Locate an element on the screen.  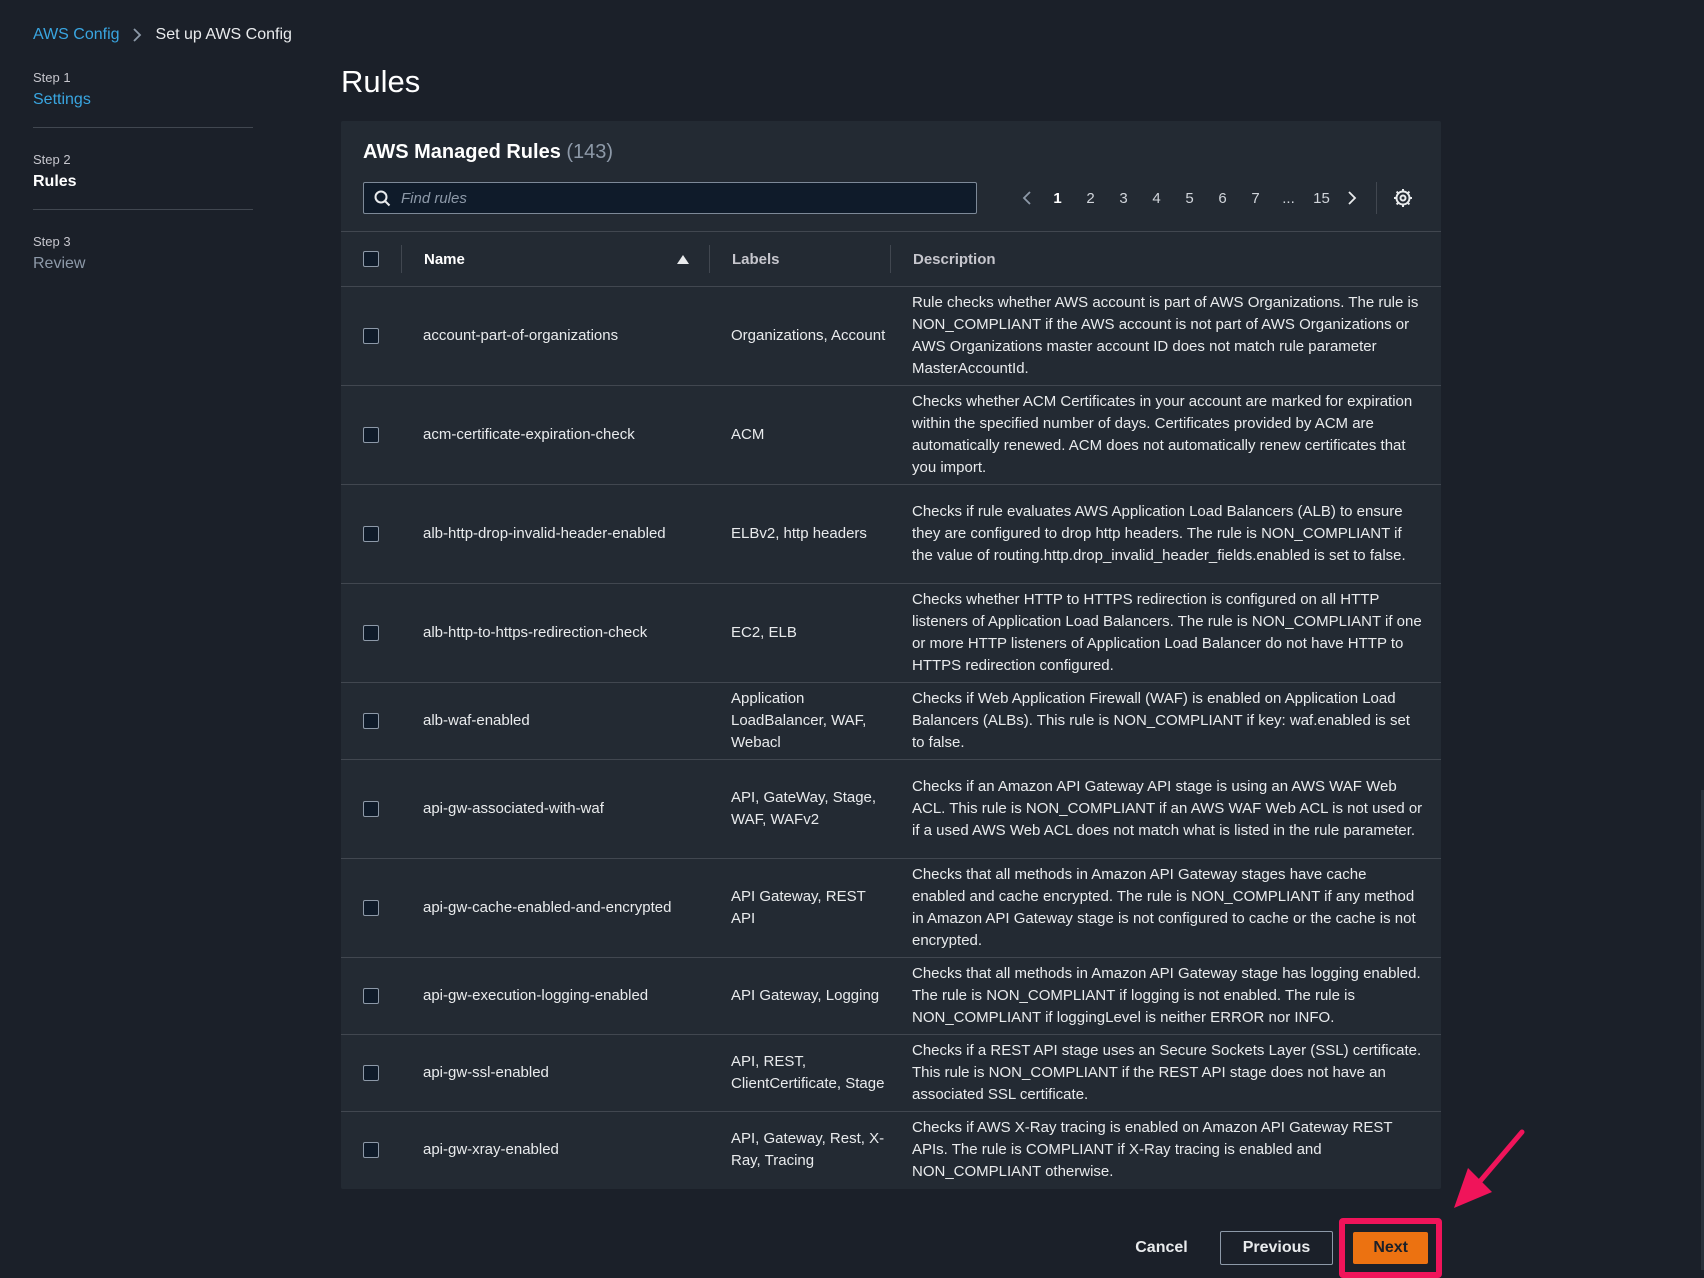
rule-labels: ELBv2, http headers is located at coordinates (799, 534).